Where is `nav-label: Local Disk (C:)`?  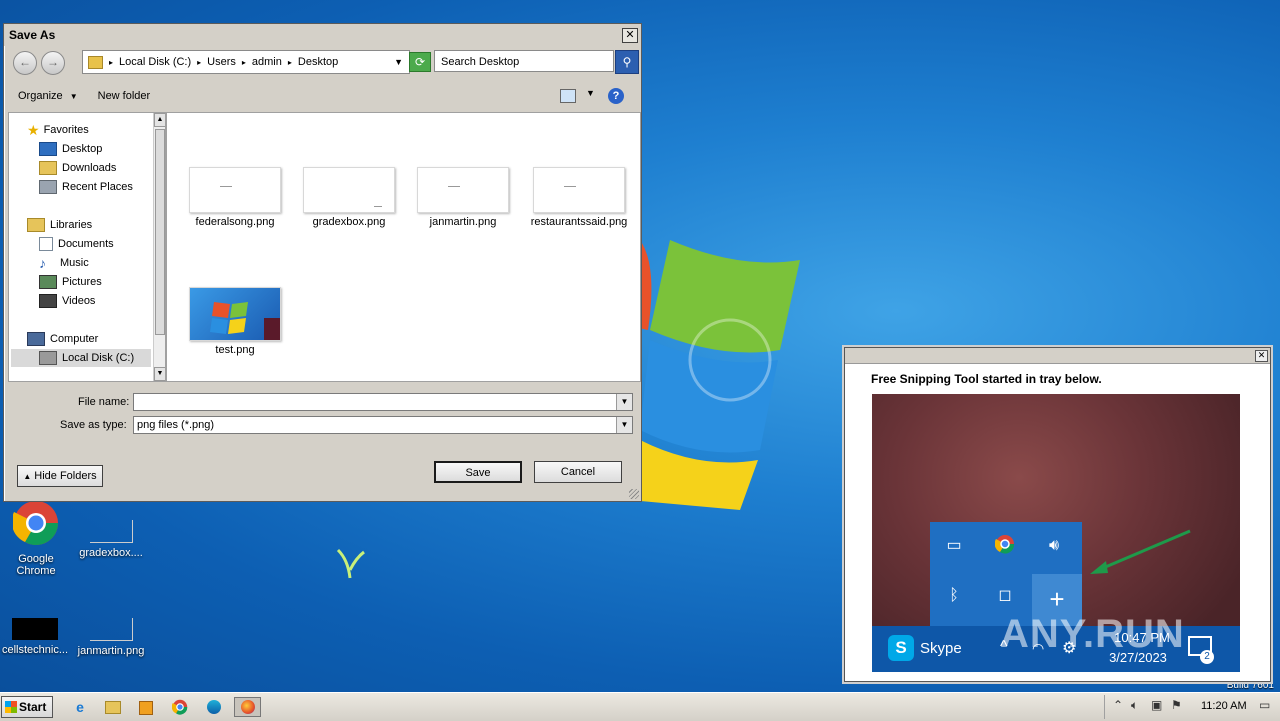
nav-label: Local Disk (C:) is located at coordinates (98, 358).